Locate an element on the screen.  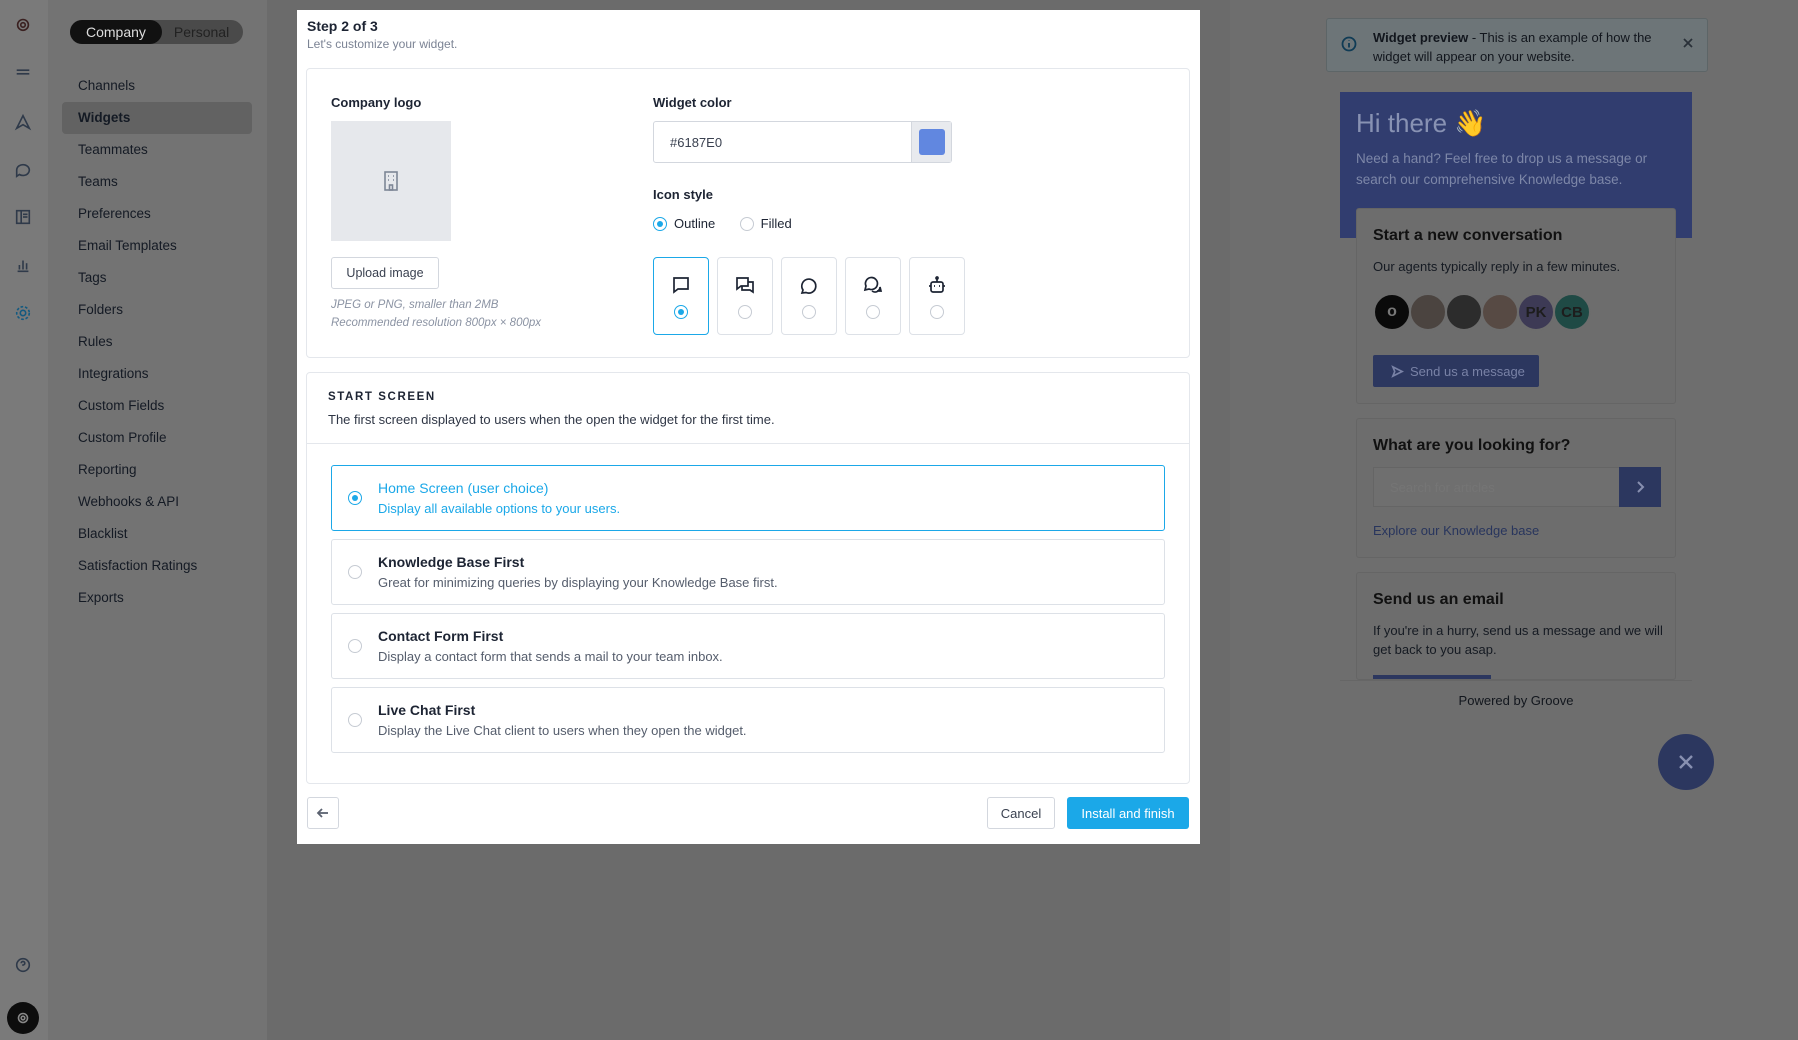
sidebar-item-folders: Folders is located at coordinates (157, 310).